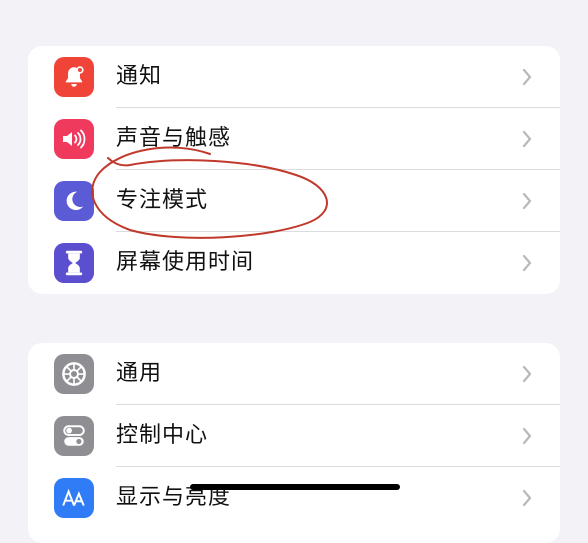 This screenshot has height=543, width=588. I want to click on settings-row-label: 屏幕使用时间, so click(185, 262).